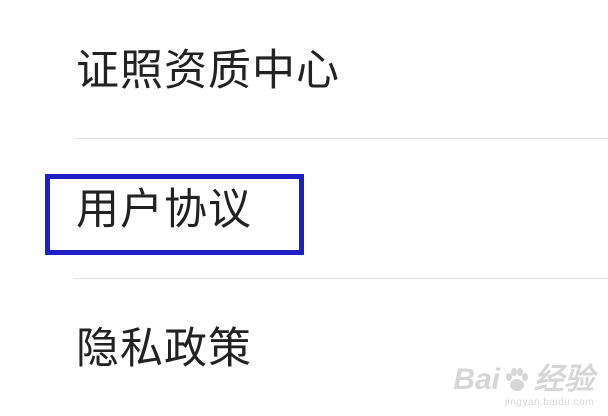  I want to click on baidu-jingyan-watermark: Bai 经验 jingyan.baidu.com, so click(523, 387).